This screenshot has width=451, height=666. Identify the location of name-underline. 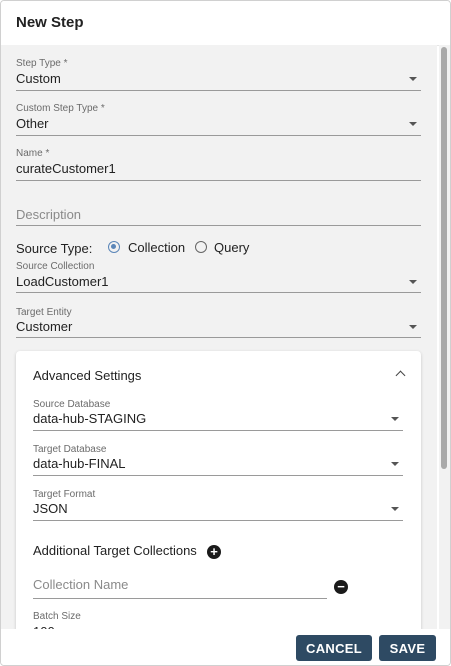
(218, 180).